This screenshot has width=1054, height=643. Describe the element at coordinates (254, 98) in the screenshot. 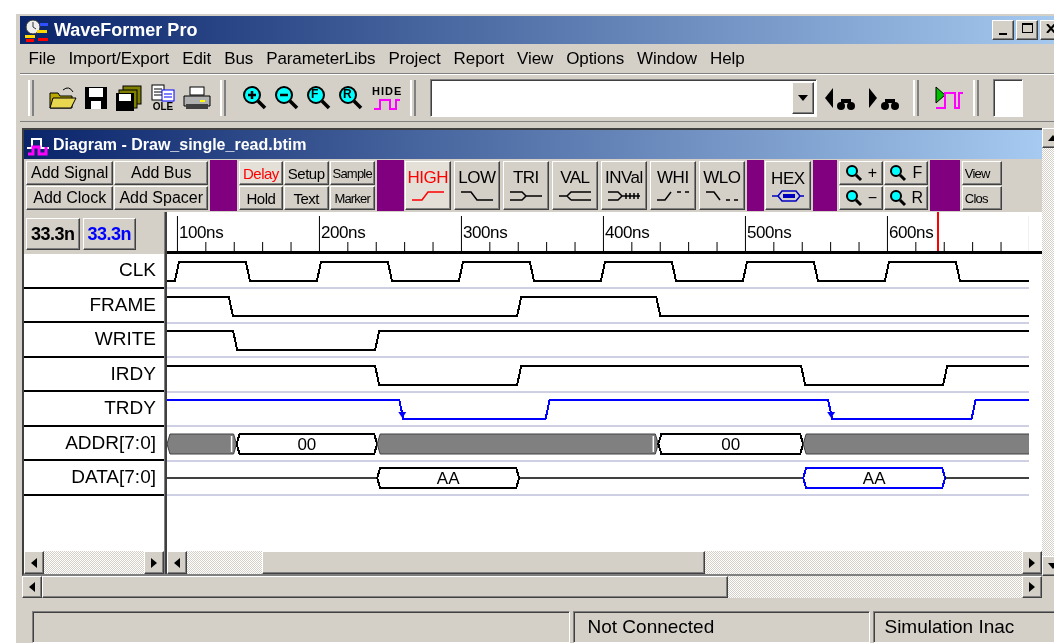

I see `zoom-in-icon` at that location.